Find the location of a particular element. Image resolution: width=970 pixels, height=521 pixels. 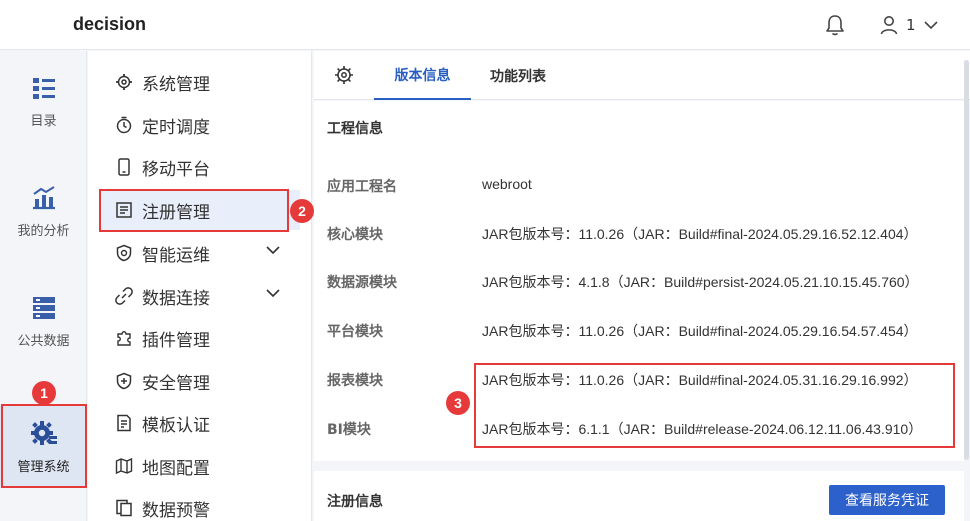

rail-item-label: 公共数据 is located at coordinates (43, 341).